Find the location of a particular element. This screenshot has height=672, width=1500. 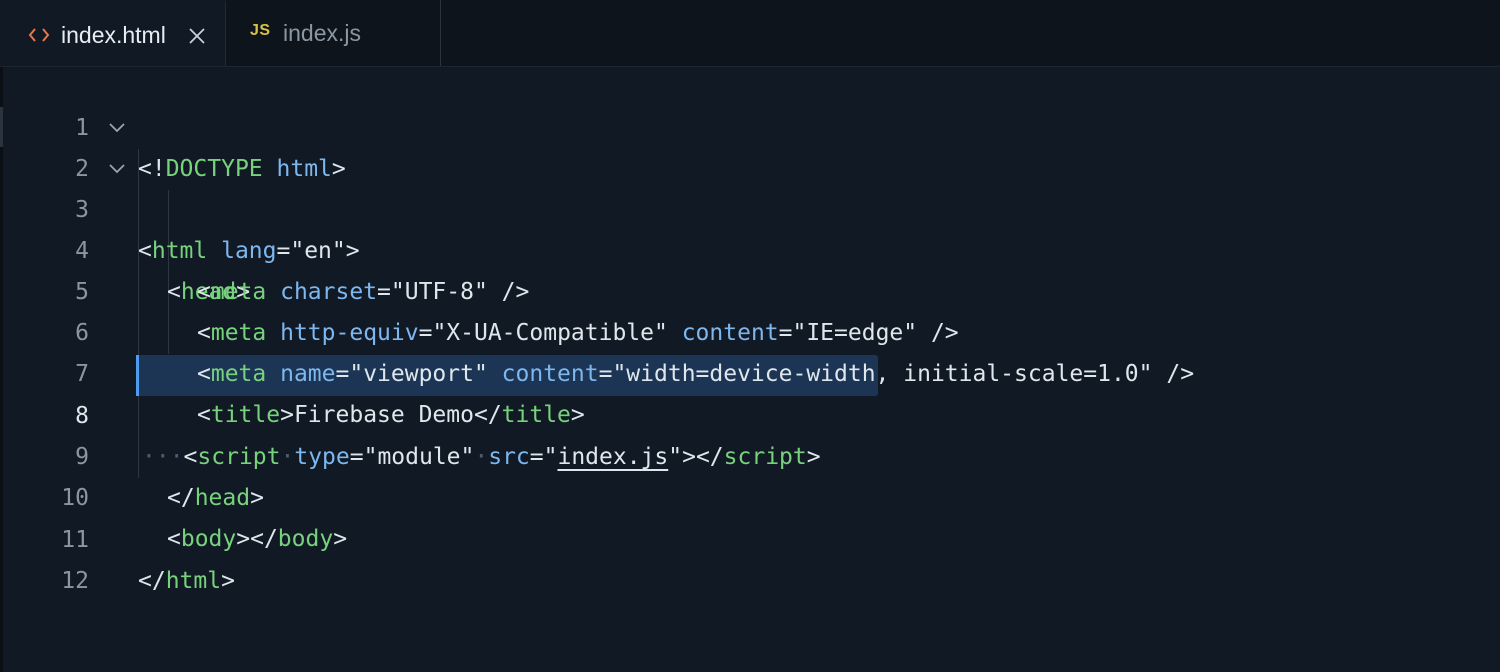

tab-label: index.html is located at coordinates (113, 35).